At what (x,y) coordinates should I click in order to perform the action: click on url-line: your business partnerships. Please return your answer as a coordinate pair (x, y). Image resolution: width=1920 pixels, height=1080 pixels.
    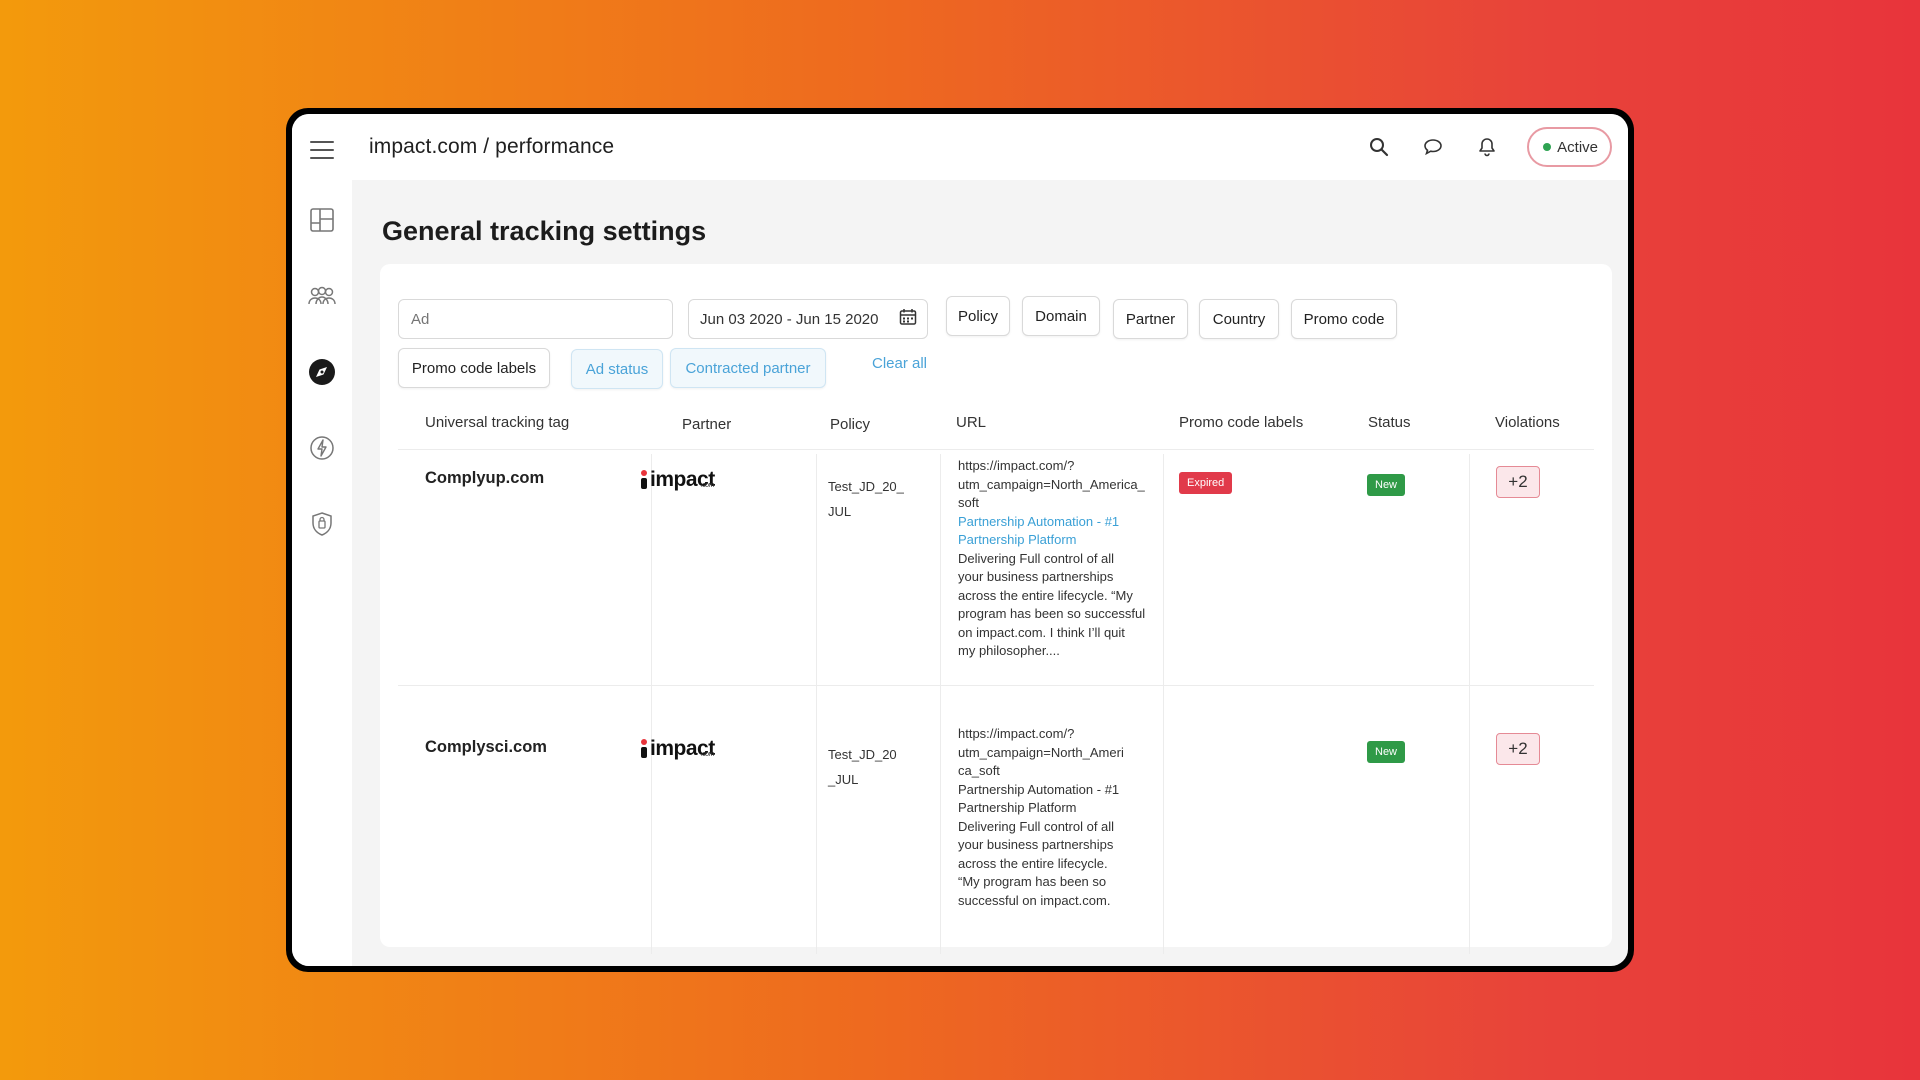
    Looking at the image, I should click on (1036, 844).